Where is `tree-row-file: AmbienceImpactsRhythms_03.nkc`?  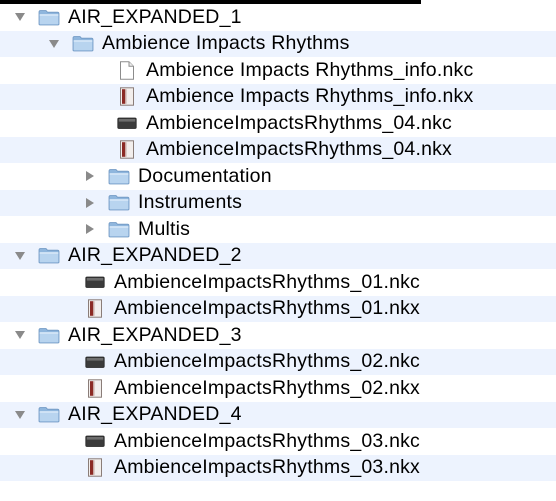
tree-row-file: AmbienceImpactsRhythms_03.nkc is located at coordinates (278, 441).